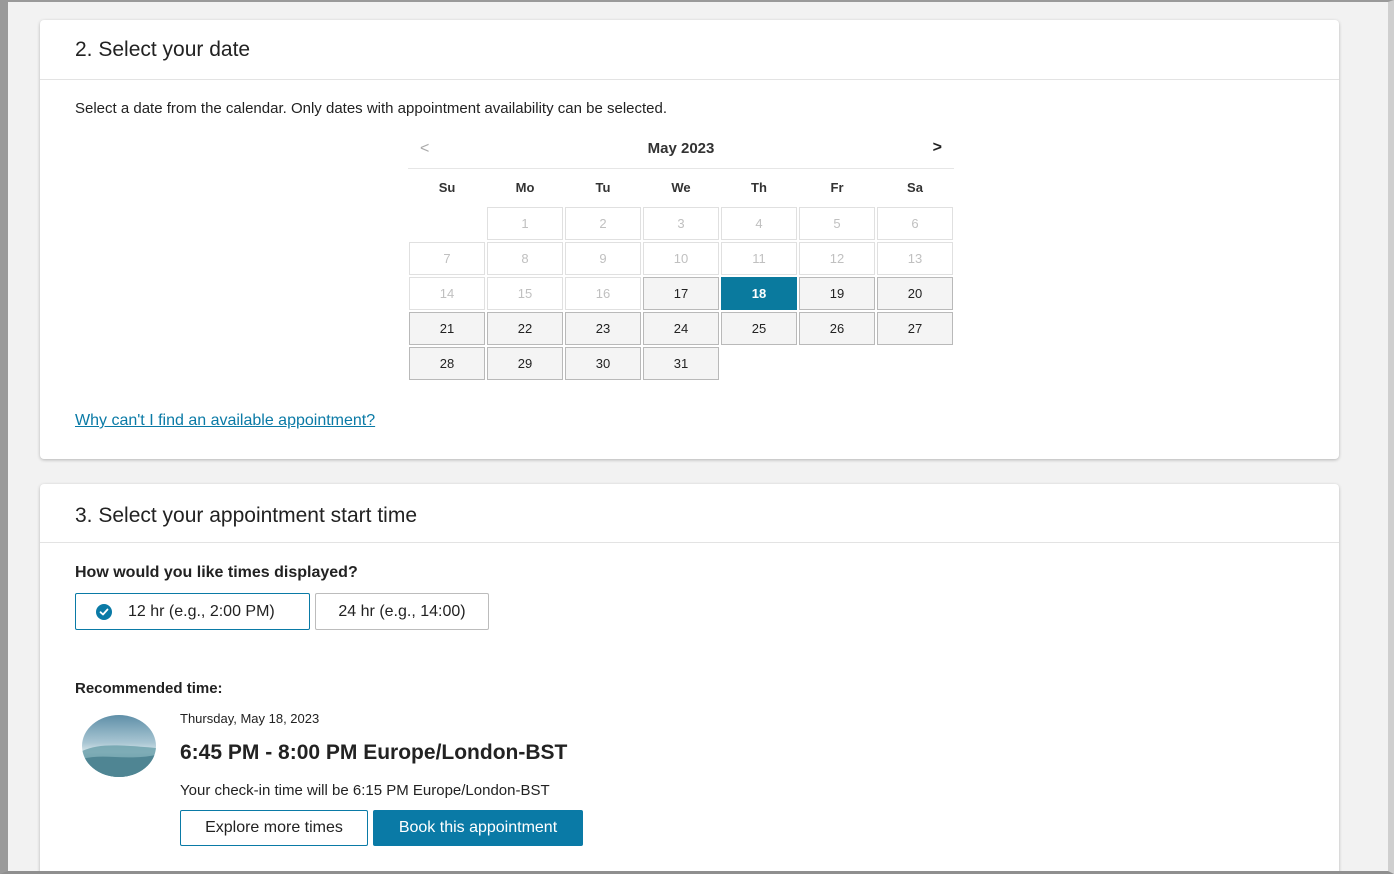  I want to click on date-section-header: 2. Select your date, so click(689, 50).